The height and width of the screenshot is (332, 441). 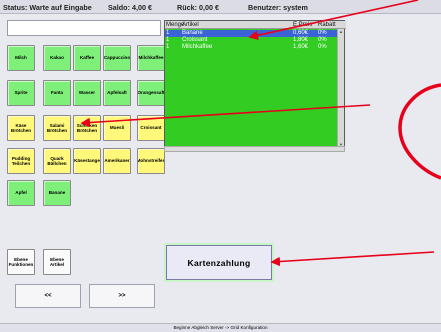 What do you see at coordinates (278, 7) in the screenshot?
I see `benutzer-text: Benutzer: system` at bounding box center [278, 7].